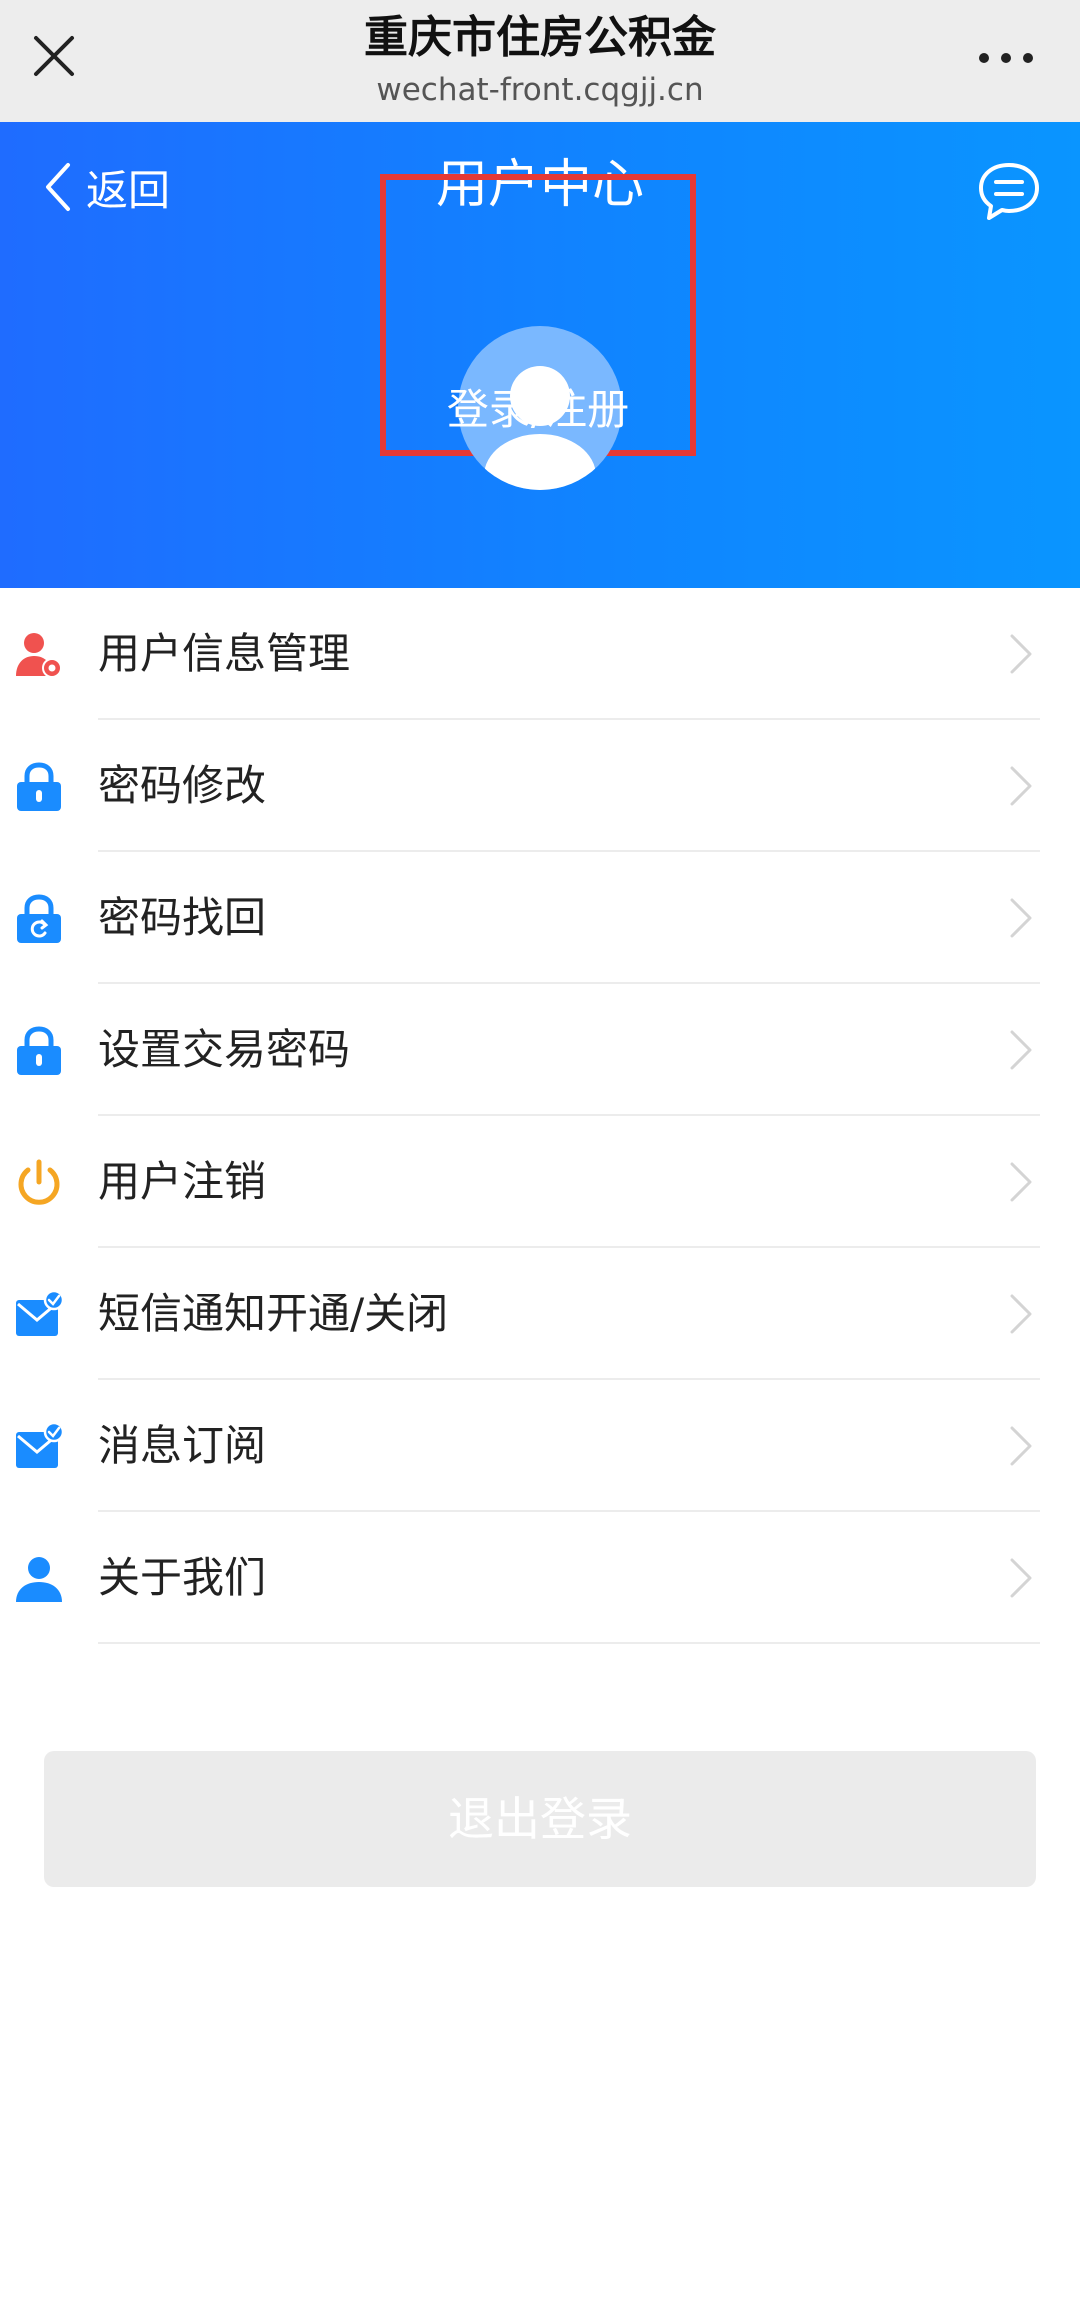  What do you see at coordinates (182, 1577) in the screenshot?
I see `menu-item-label: 关于我们` at bounding box center [182, 1577].